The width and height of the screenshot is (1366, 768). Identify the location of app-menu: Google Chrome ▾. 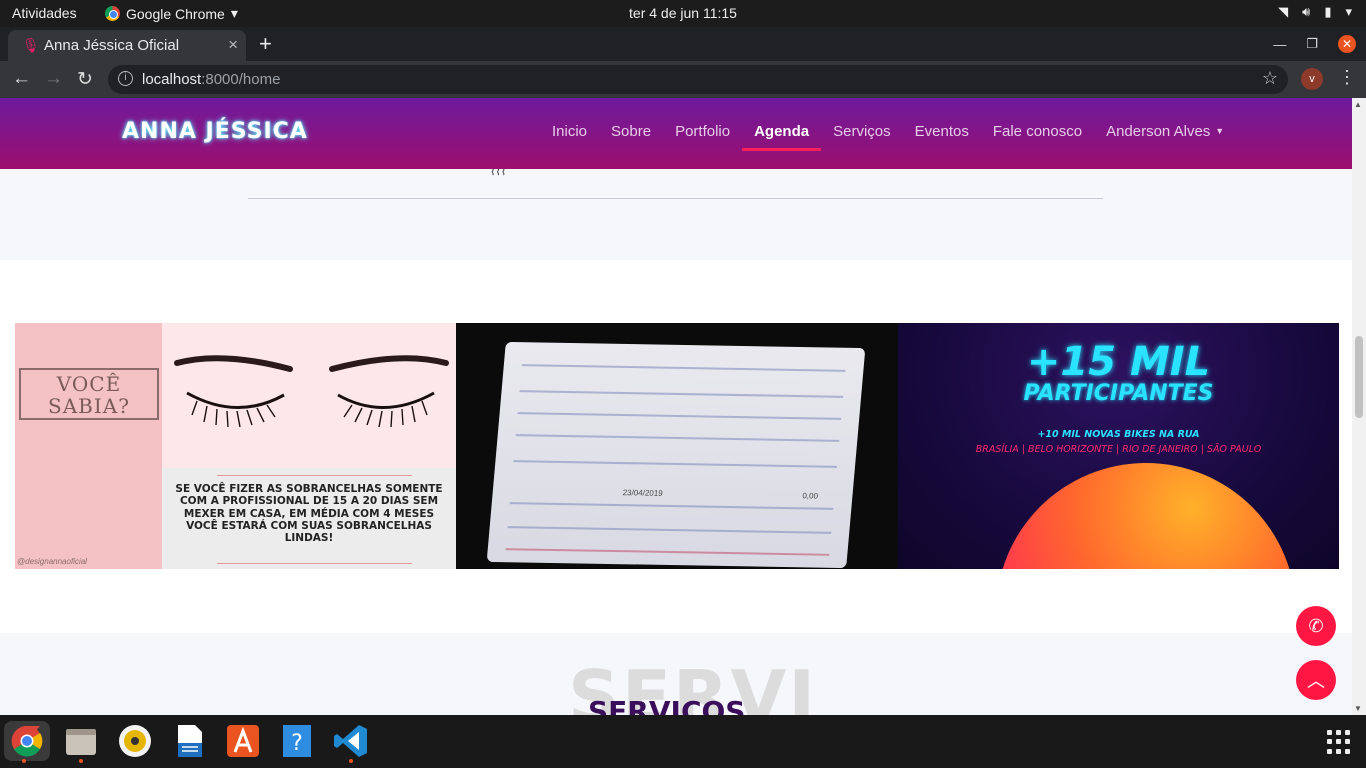
(171, 13).